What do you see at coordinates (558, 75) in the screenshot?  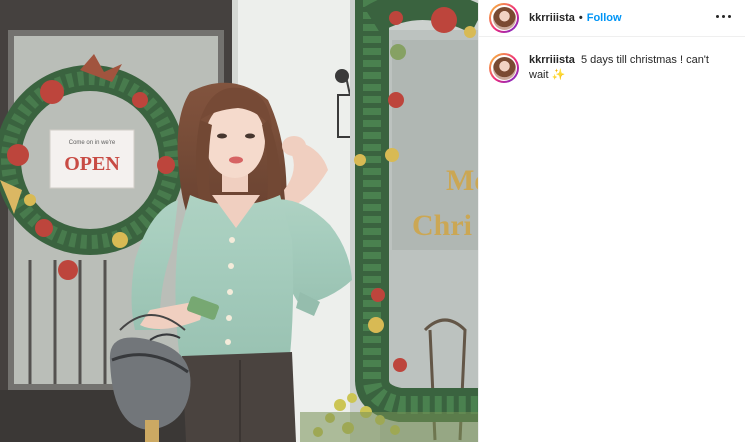 I see `sparkle-emoji-icon: ✨` at bounding box center [558, 75].